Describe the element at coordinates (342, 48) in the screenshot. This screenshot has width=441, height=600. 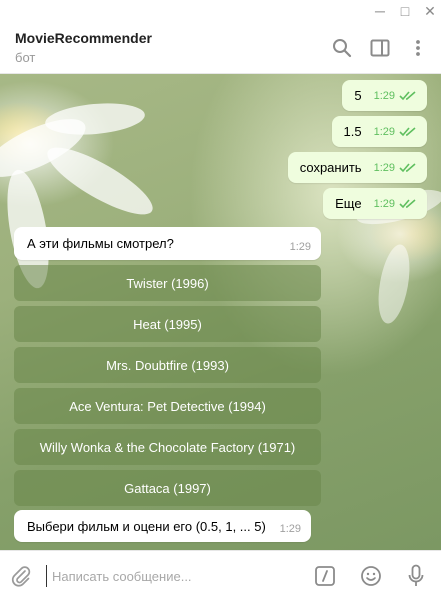
I see `search-icon` at that location.